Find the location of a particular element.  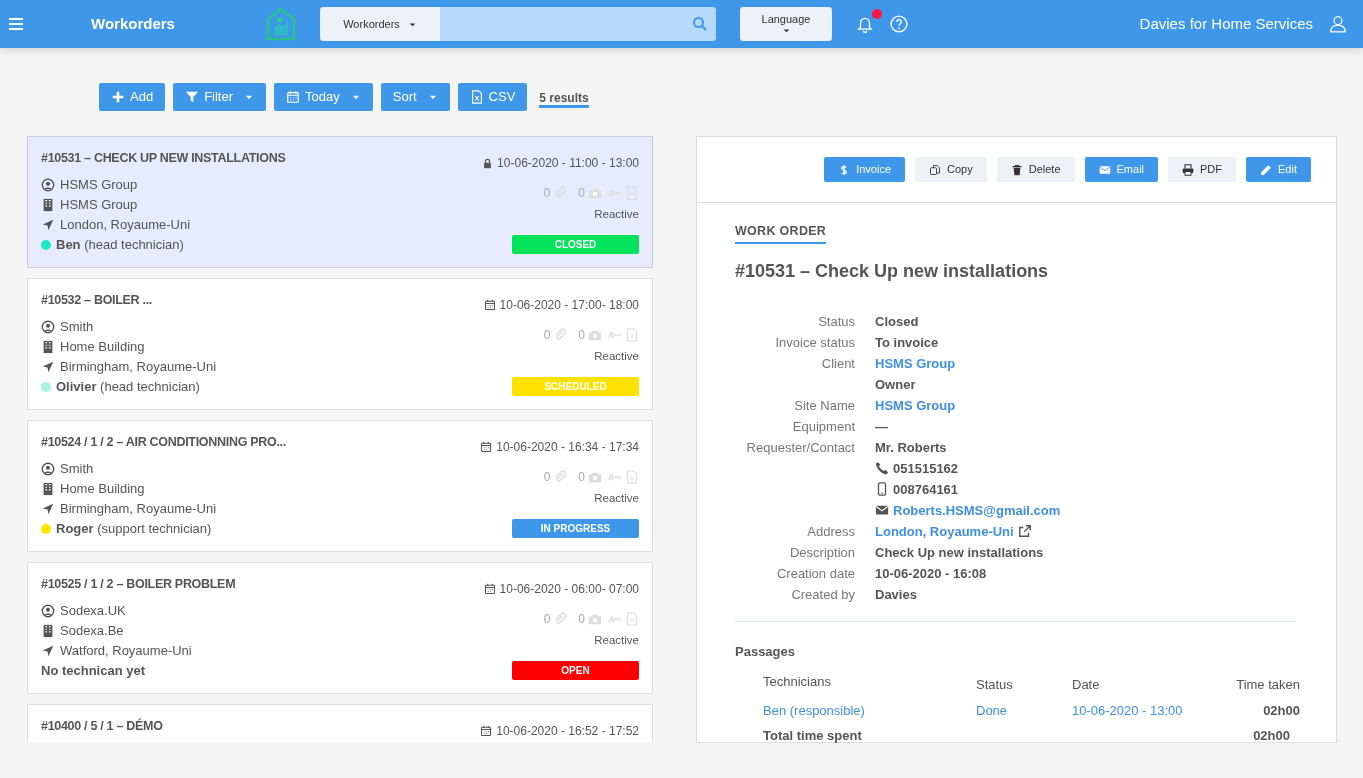

plus-icon is located at coordinates (118, 97).